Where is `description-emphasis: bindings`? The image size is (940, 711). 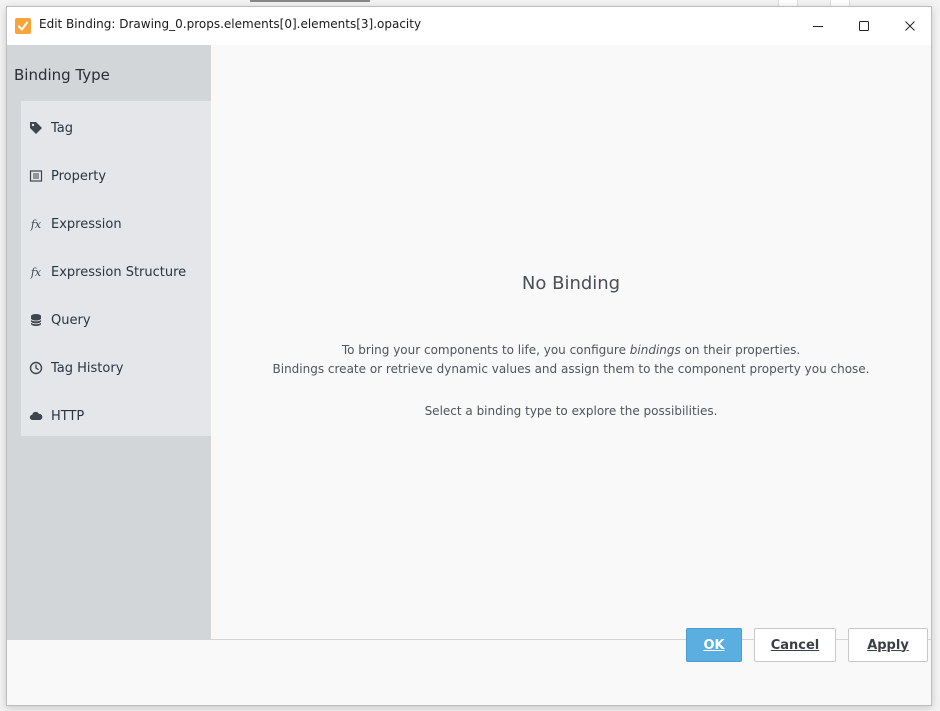 description-emphasis: bindings is located at coordinates (655, 350).